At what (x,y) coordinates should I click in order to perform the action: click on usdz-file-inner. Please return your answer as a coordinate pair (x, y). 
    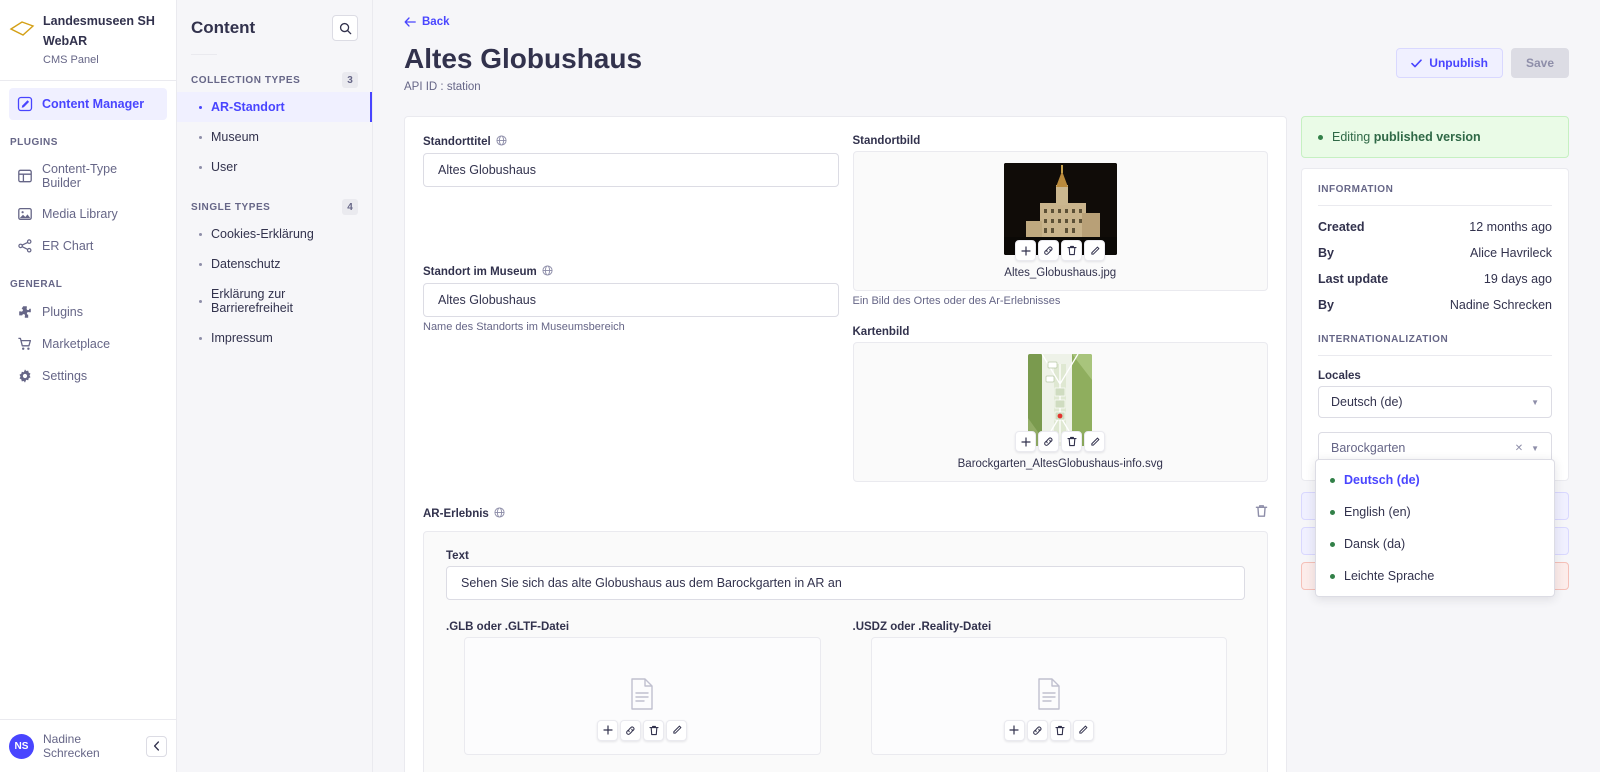
    Looking at the image, I should click on (1048, 709).